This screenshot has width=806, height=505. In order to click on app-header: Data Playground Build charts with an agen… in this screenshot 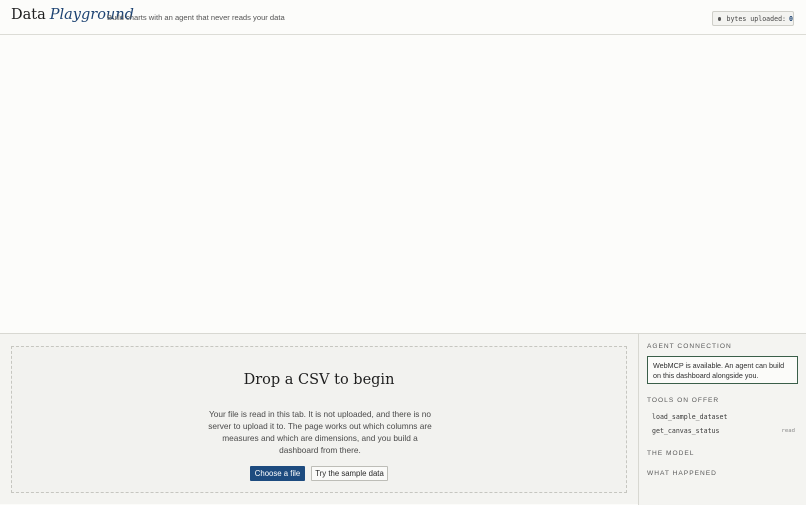, I will do `click(403, 17)`.